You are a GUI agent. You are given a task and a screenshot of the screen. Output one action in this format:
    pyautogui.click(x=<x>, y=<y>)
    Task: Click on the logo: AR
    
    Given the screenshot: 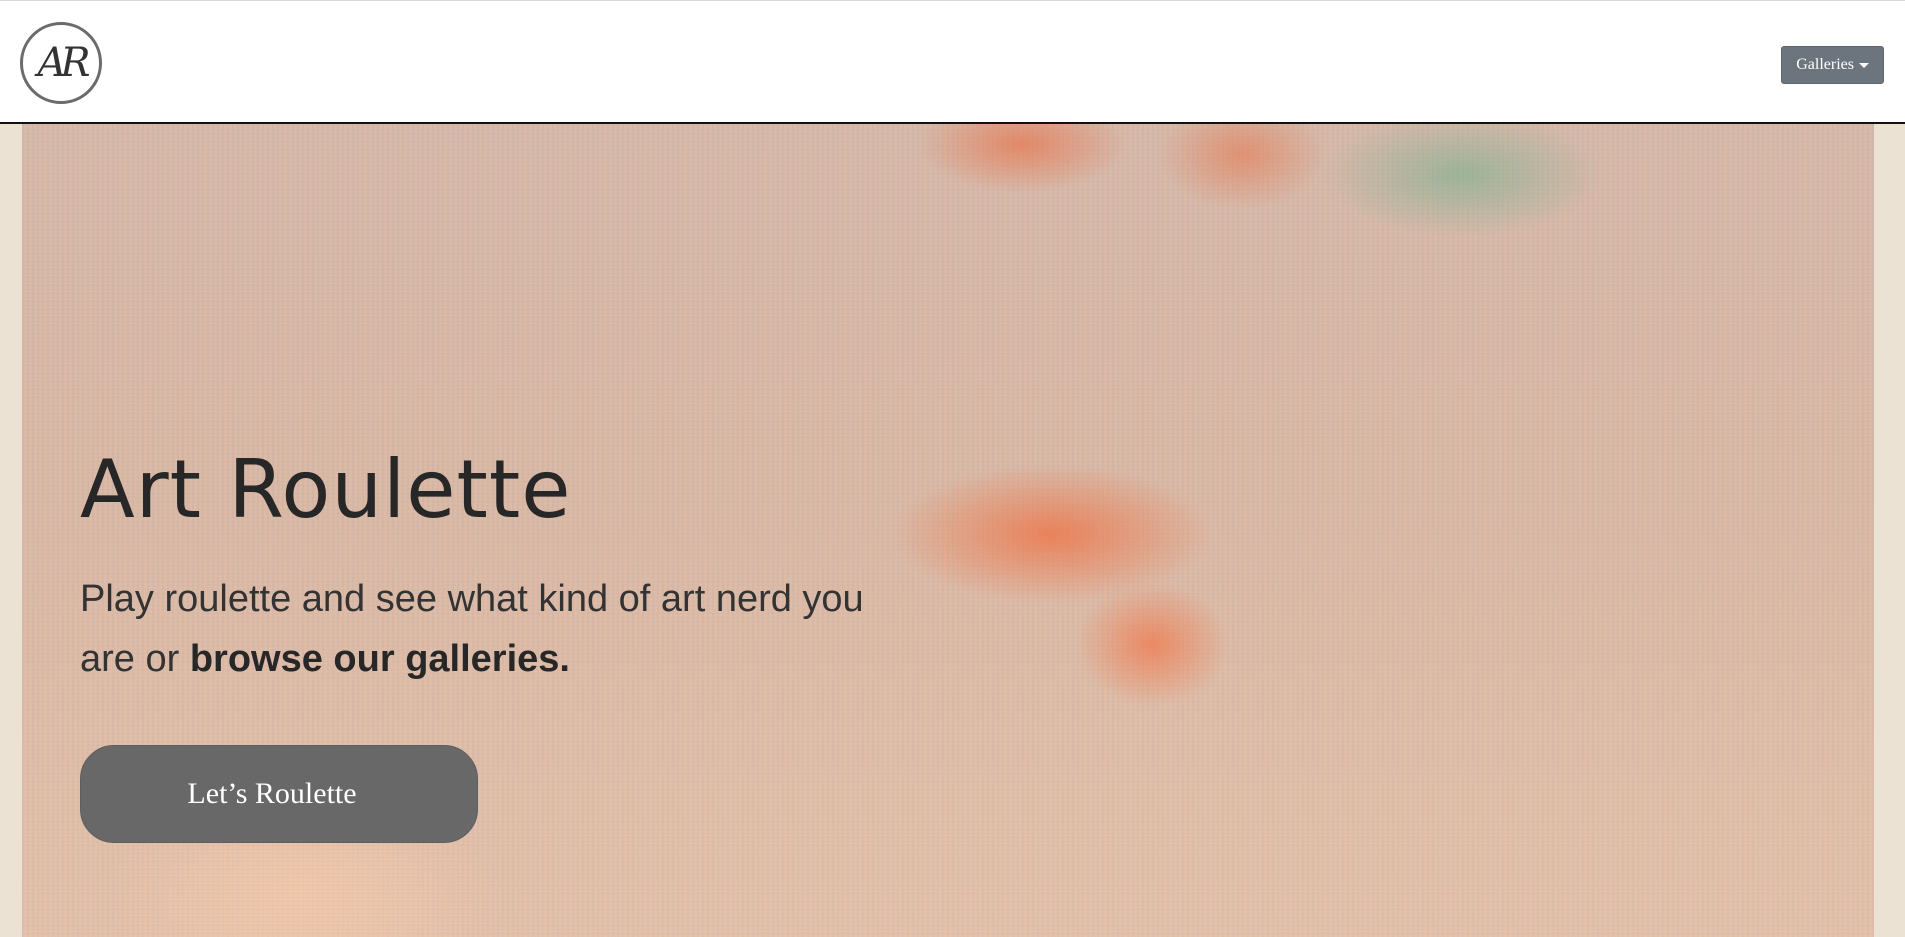 What is the action you would take?
    pyautogui.click(x=61, y=63)
    